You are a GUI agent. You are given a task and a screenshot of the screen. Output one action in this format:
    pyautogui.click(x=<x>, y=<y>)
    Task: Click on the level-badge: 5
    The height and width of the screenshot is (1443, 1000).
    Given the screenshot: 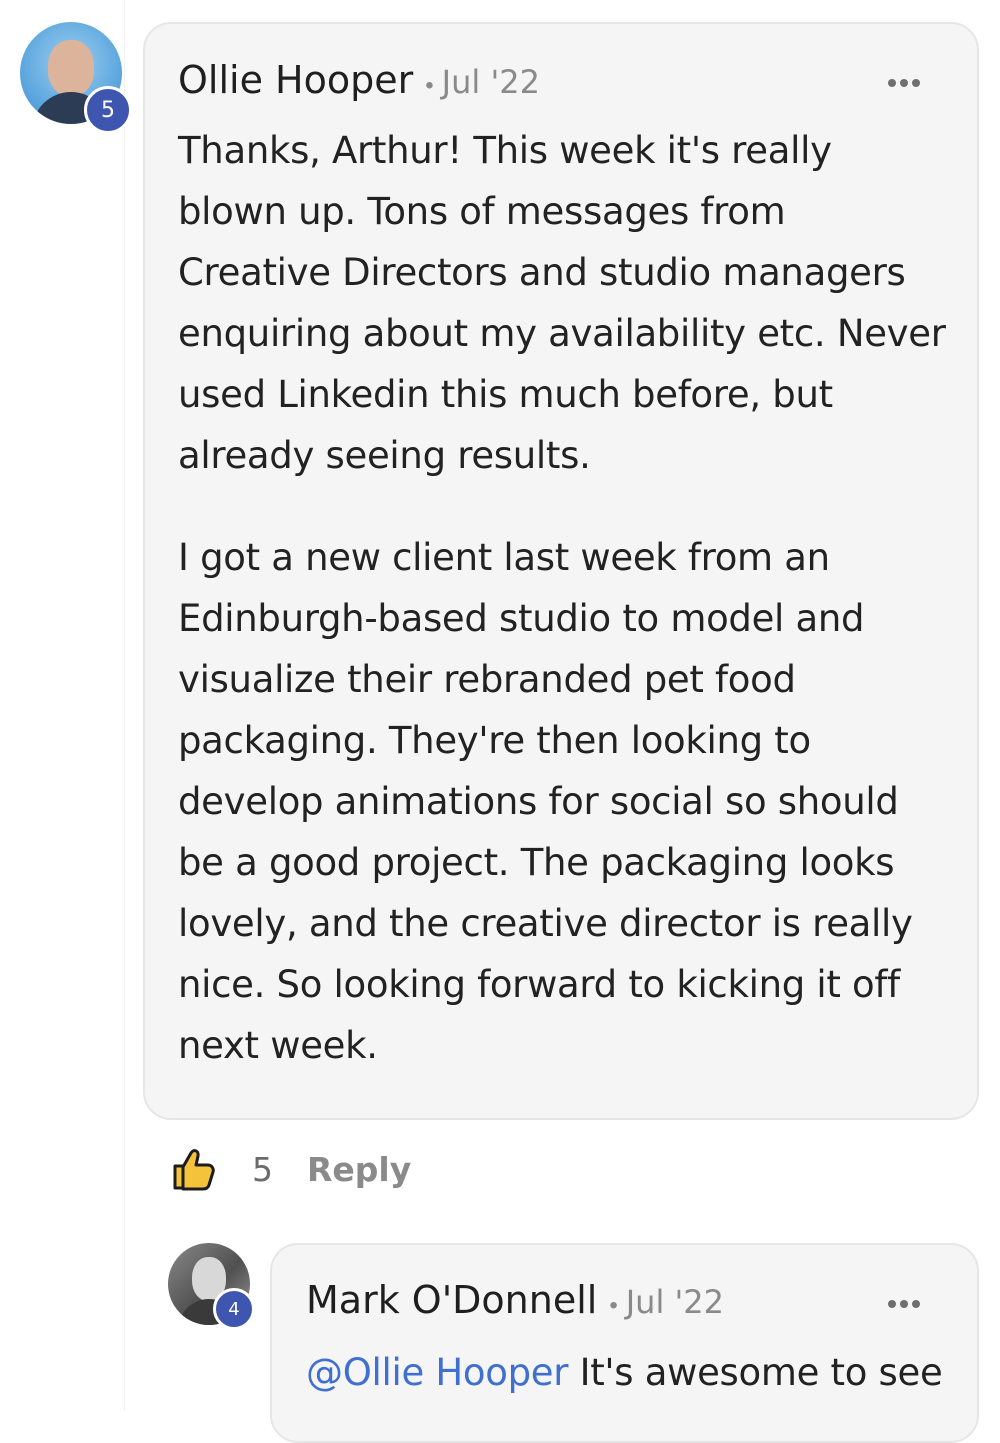 What is the action you would take?
    pyautogui.click(x=108, y=110)
    